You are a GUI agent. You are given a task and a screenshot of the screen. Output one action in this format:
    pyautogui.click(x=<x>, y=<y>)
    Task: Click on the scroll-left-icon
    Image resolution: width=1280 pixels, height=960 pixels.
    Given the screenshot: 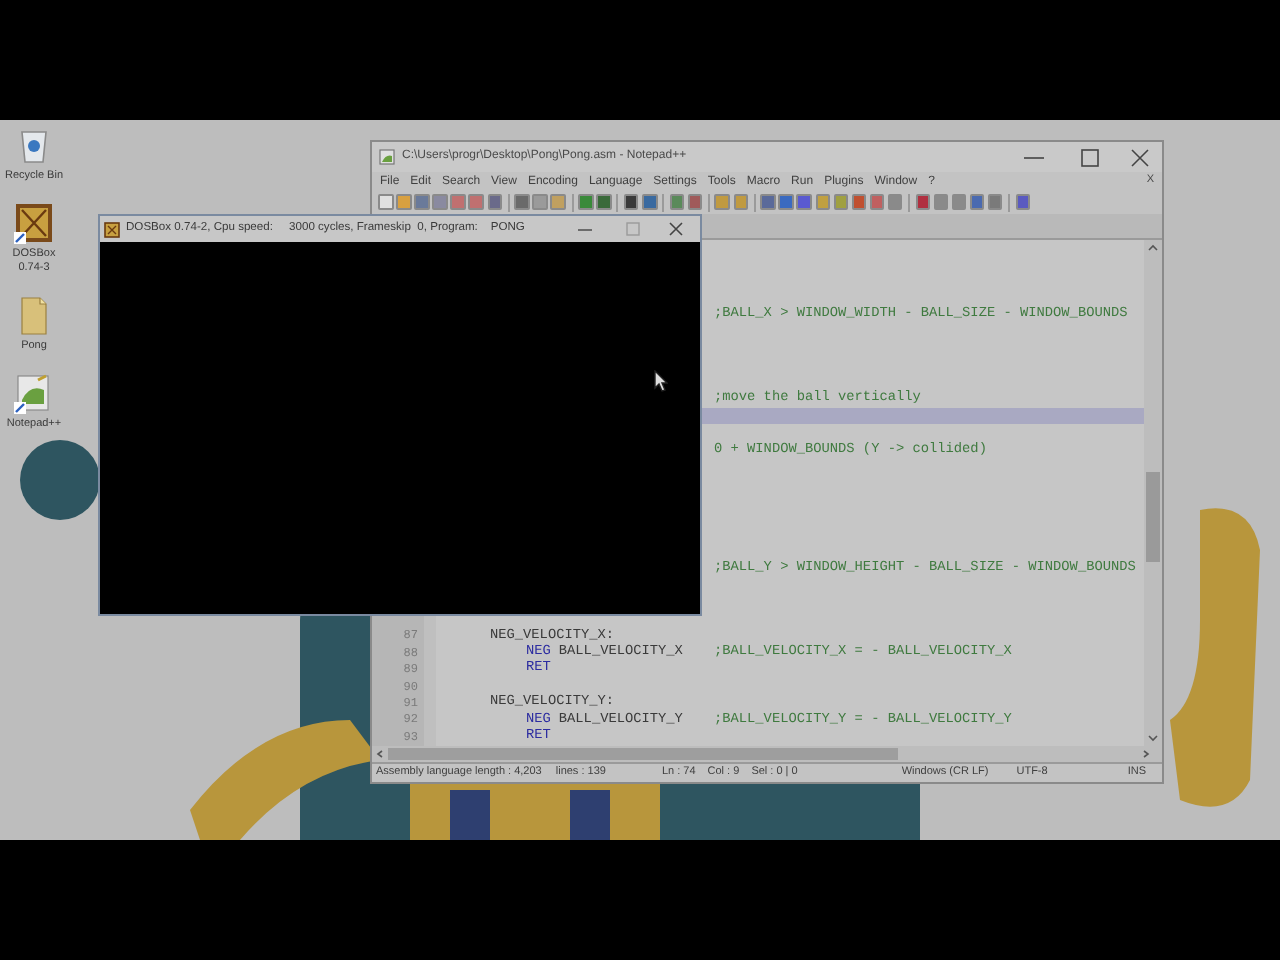 What is the action you would take?
    pyautogui.click(x=380, y=754)
    